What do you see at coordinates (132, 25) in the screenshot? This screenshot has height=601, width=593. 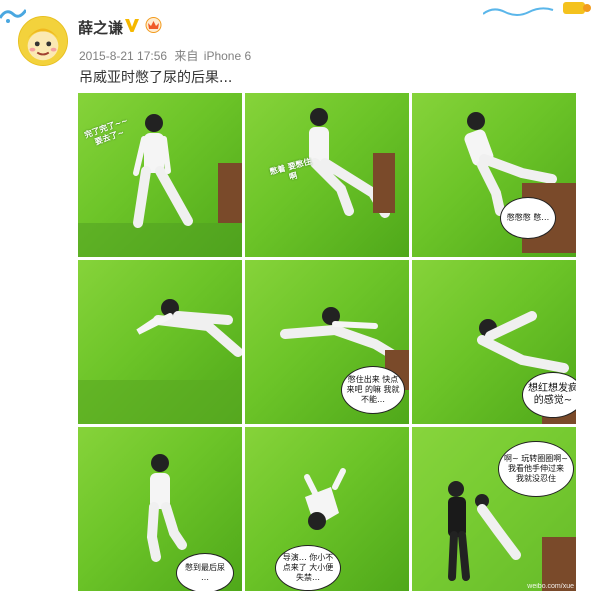 I see `verified-v-icon` at bounding box center [132, 25].